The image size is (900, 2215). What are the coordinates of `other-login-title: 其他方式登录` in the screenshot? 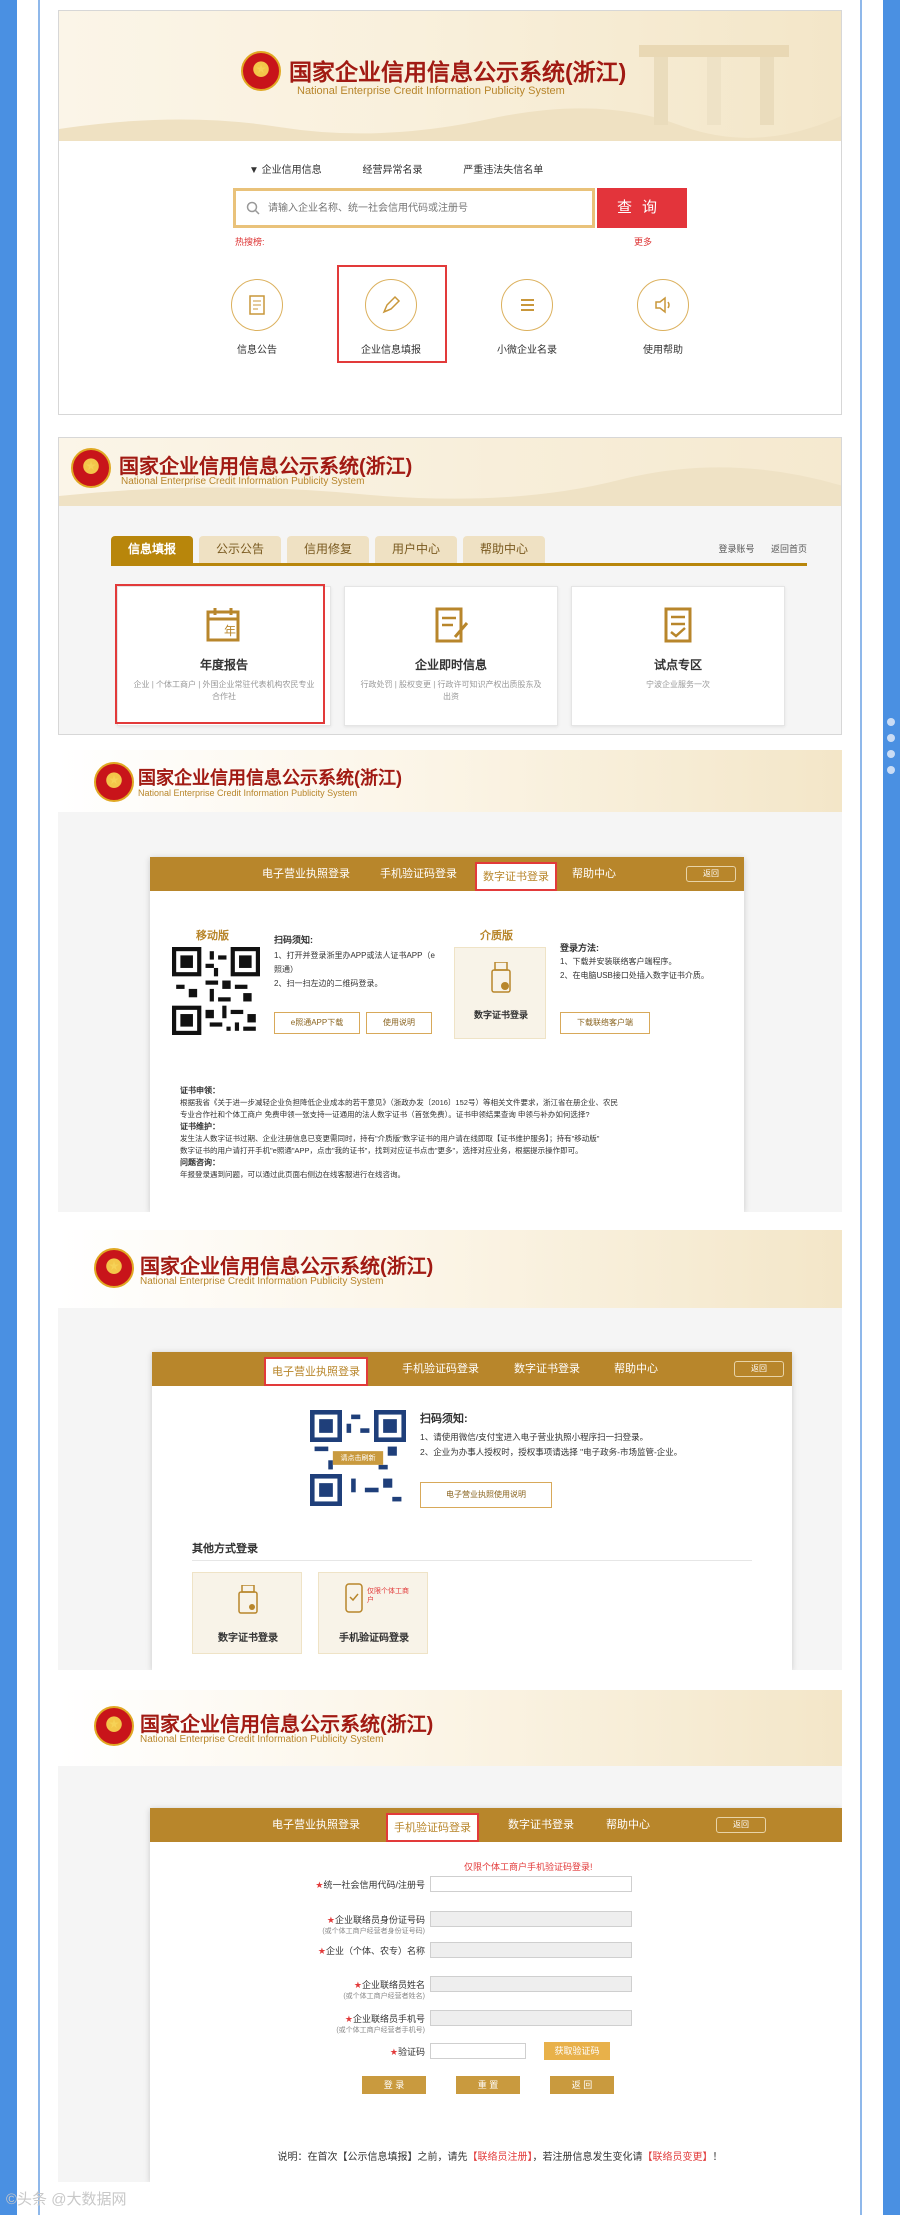 It's located at (225, 1549).